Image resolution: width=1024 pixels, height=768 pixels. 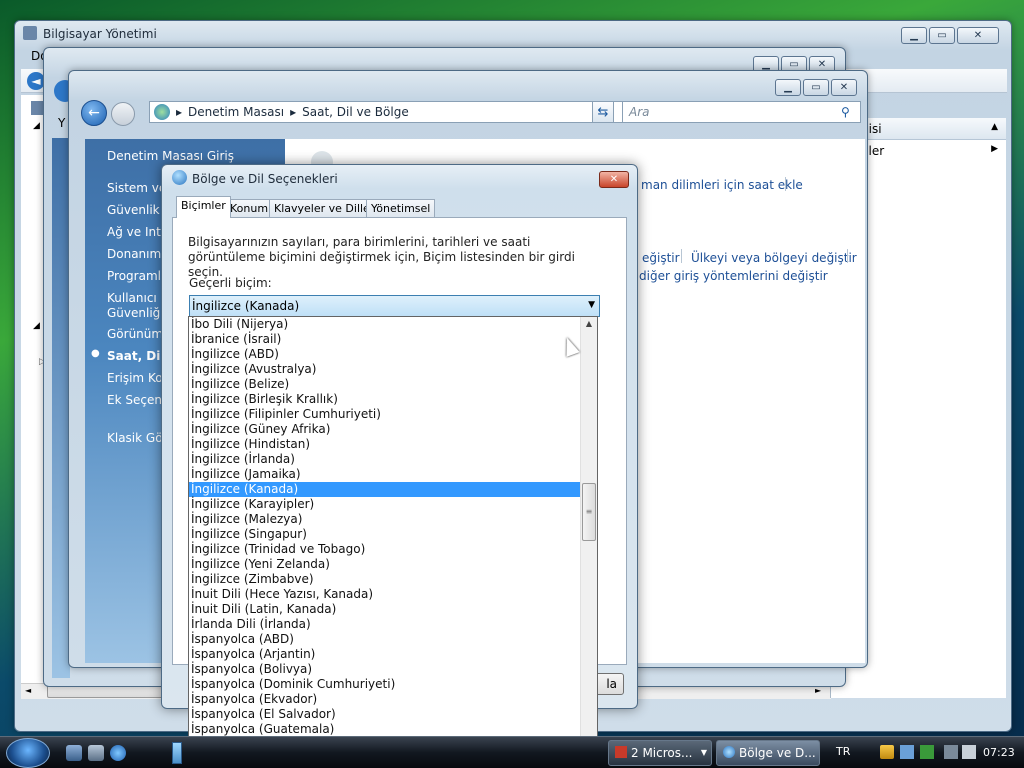 I want to click on format-option: İngilizce (Karayipler), so click(x=393, y=504).